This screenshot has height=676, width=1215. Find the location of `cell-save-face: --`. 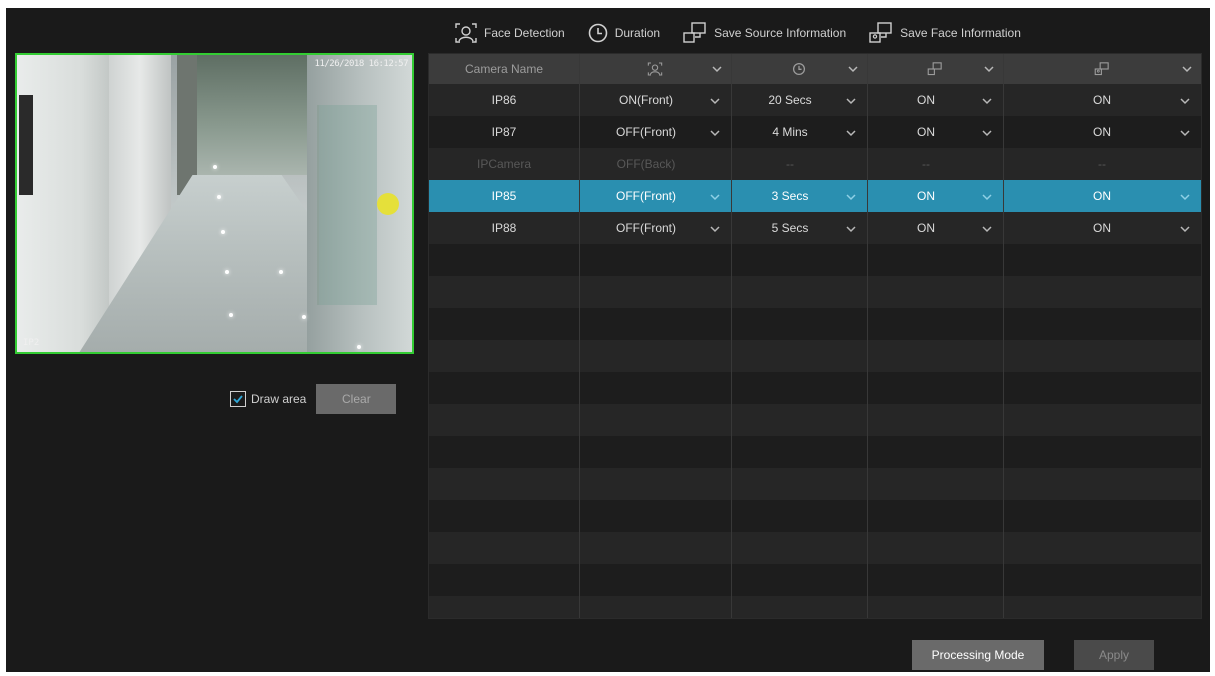

cell-save-face: -- is located at coordinates (1102, 164).